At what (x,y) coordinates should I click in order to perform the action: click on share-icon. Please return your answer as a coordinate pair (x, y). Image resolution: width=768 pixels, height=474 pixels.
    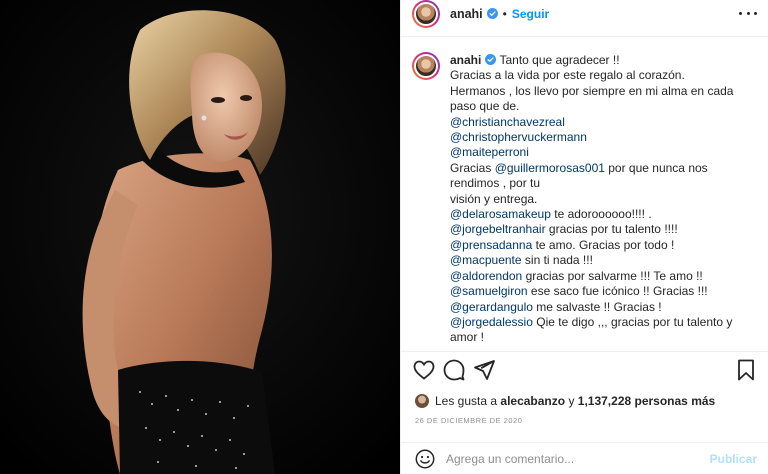
    Looking at the image, I should click on (484, 370).